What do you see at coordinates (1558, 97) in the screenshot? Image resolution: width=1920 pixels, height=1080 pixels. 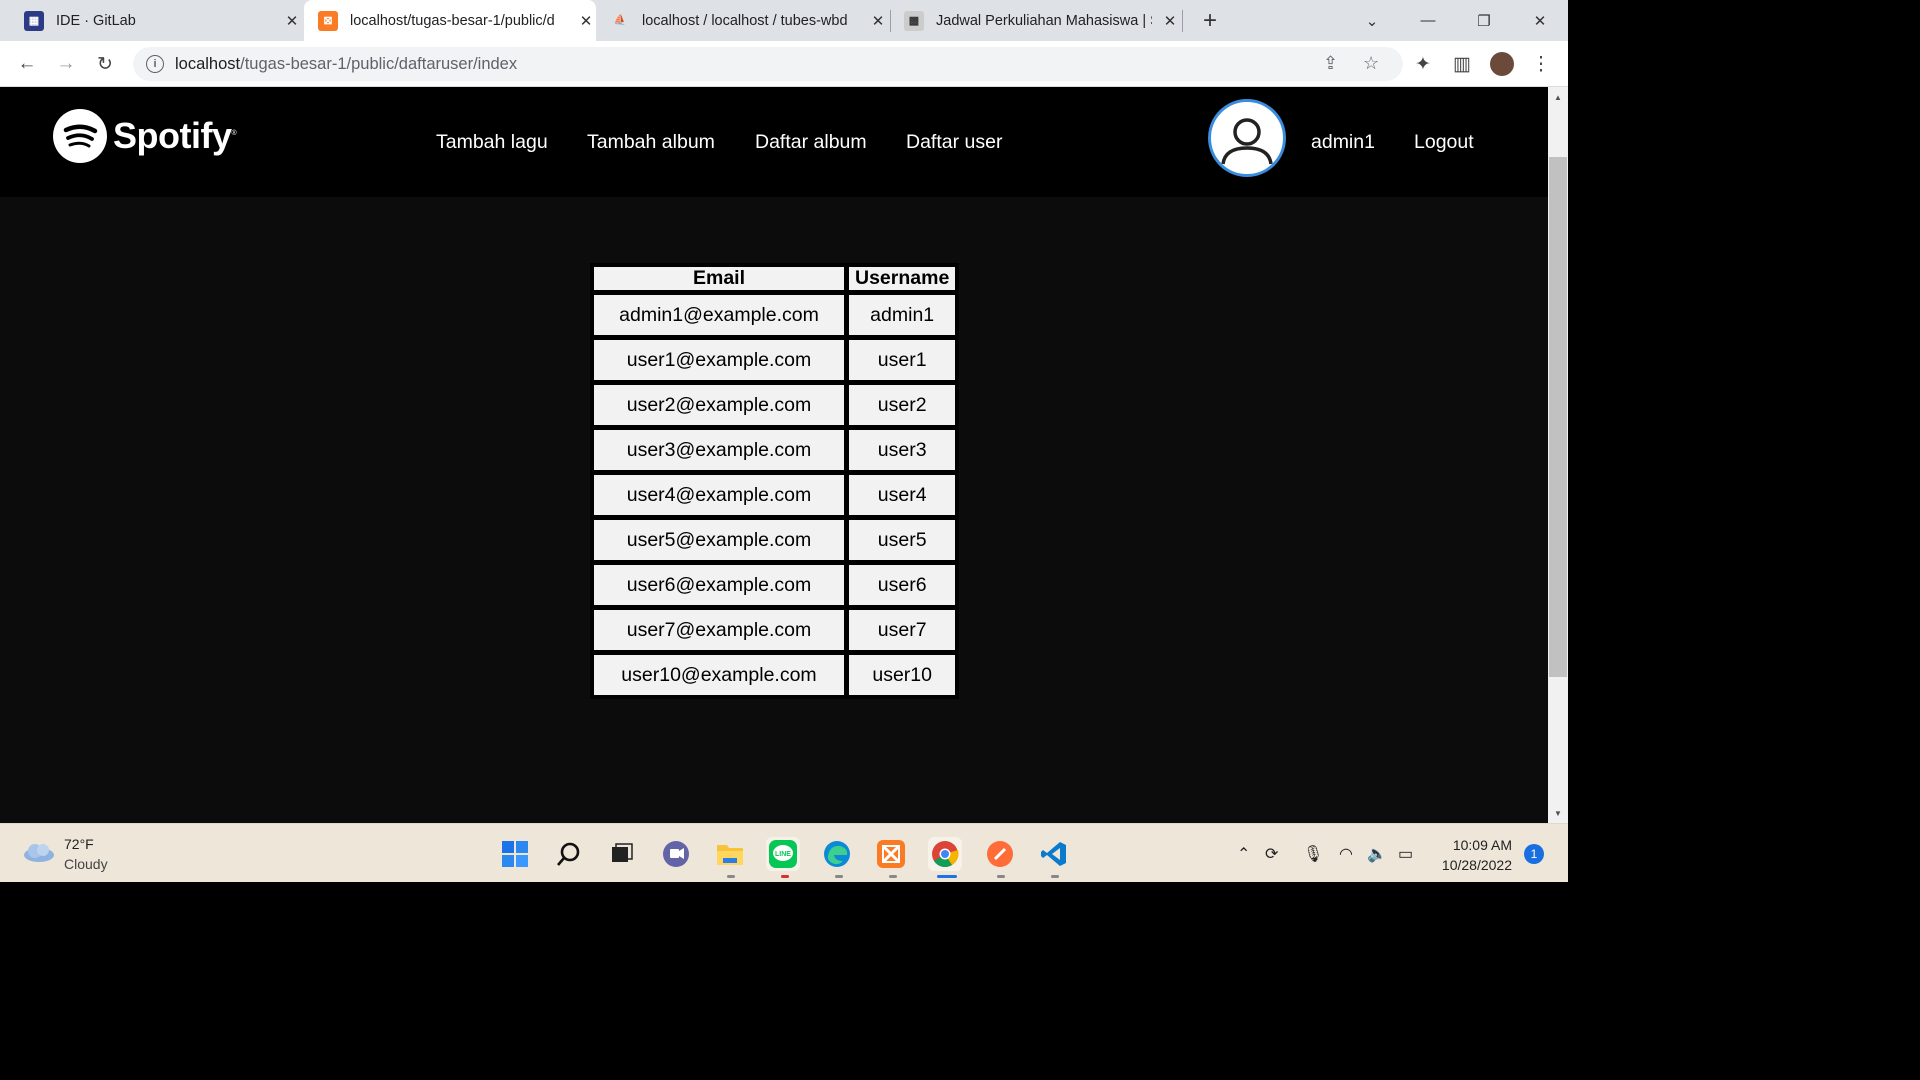 I see `scroll-up-icon: ▲` at bounding box center [1558, 97].